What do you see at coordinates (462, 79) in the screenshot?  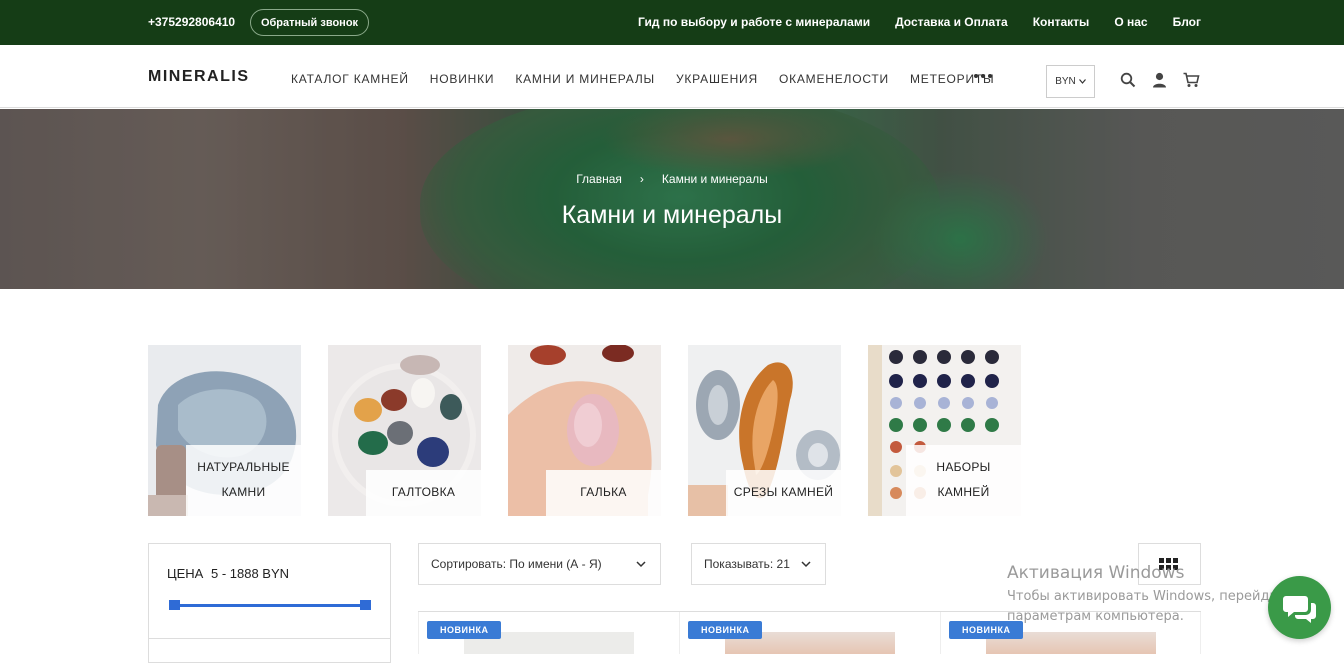 I see `nav-item-new: НОВИНКИ` at bounding box center [462, 79].